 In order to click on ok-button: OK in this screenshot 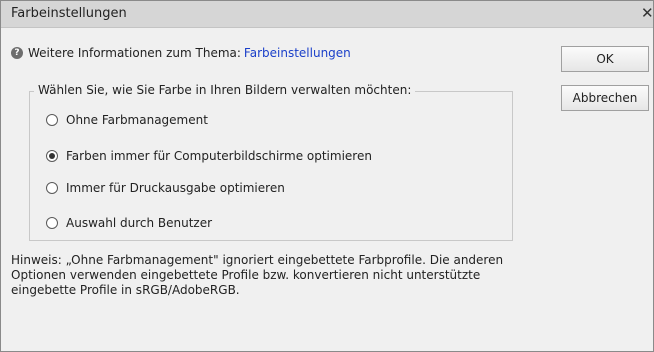, I will do `click(605, 59)`.